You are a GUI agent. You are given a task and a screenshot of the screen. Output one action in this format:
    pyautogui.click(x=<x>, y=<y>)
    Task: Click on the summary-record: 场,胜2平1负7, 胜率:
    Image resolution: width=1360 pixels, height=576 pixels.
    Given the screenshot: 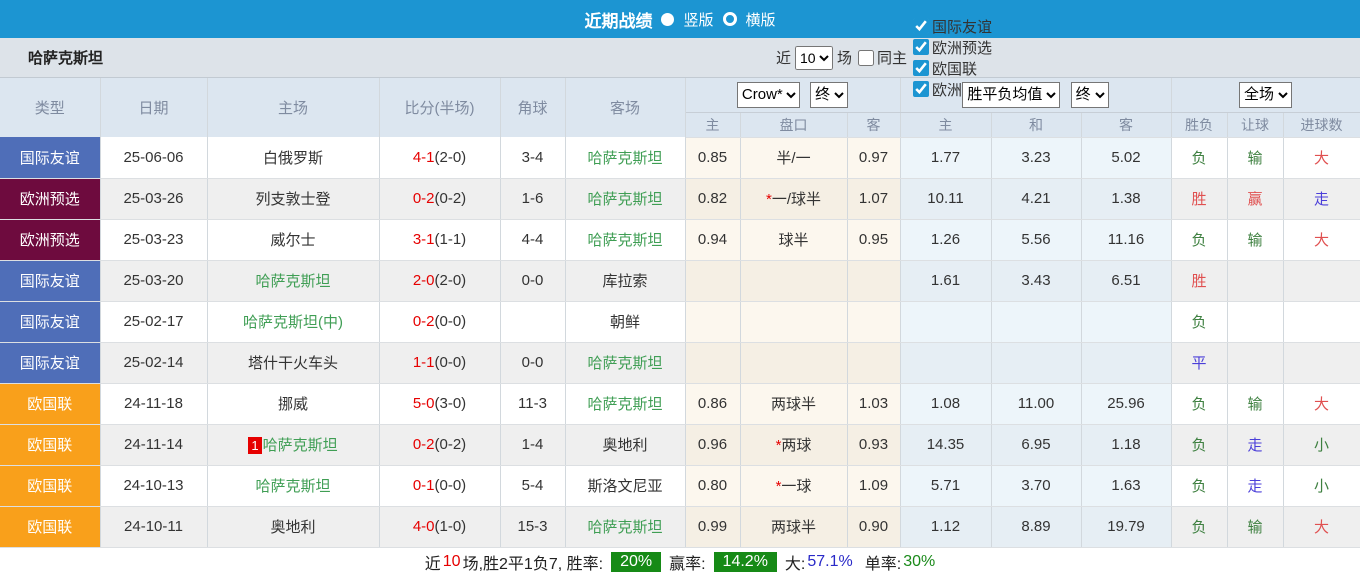 What is the action you would take?
    pyautogui.click(x=533, y=564)
    